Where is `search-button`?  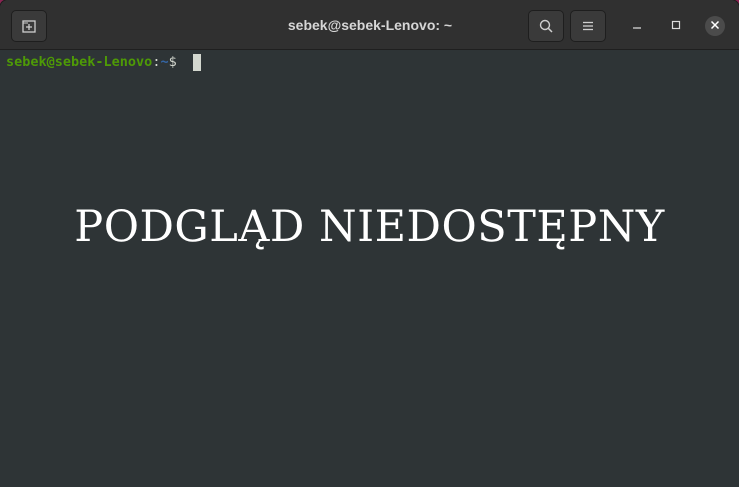
search-button is located at coordinates (546, 26).